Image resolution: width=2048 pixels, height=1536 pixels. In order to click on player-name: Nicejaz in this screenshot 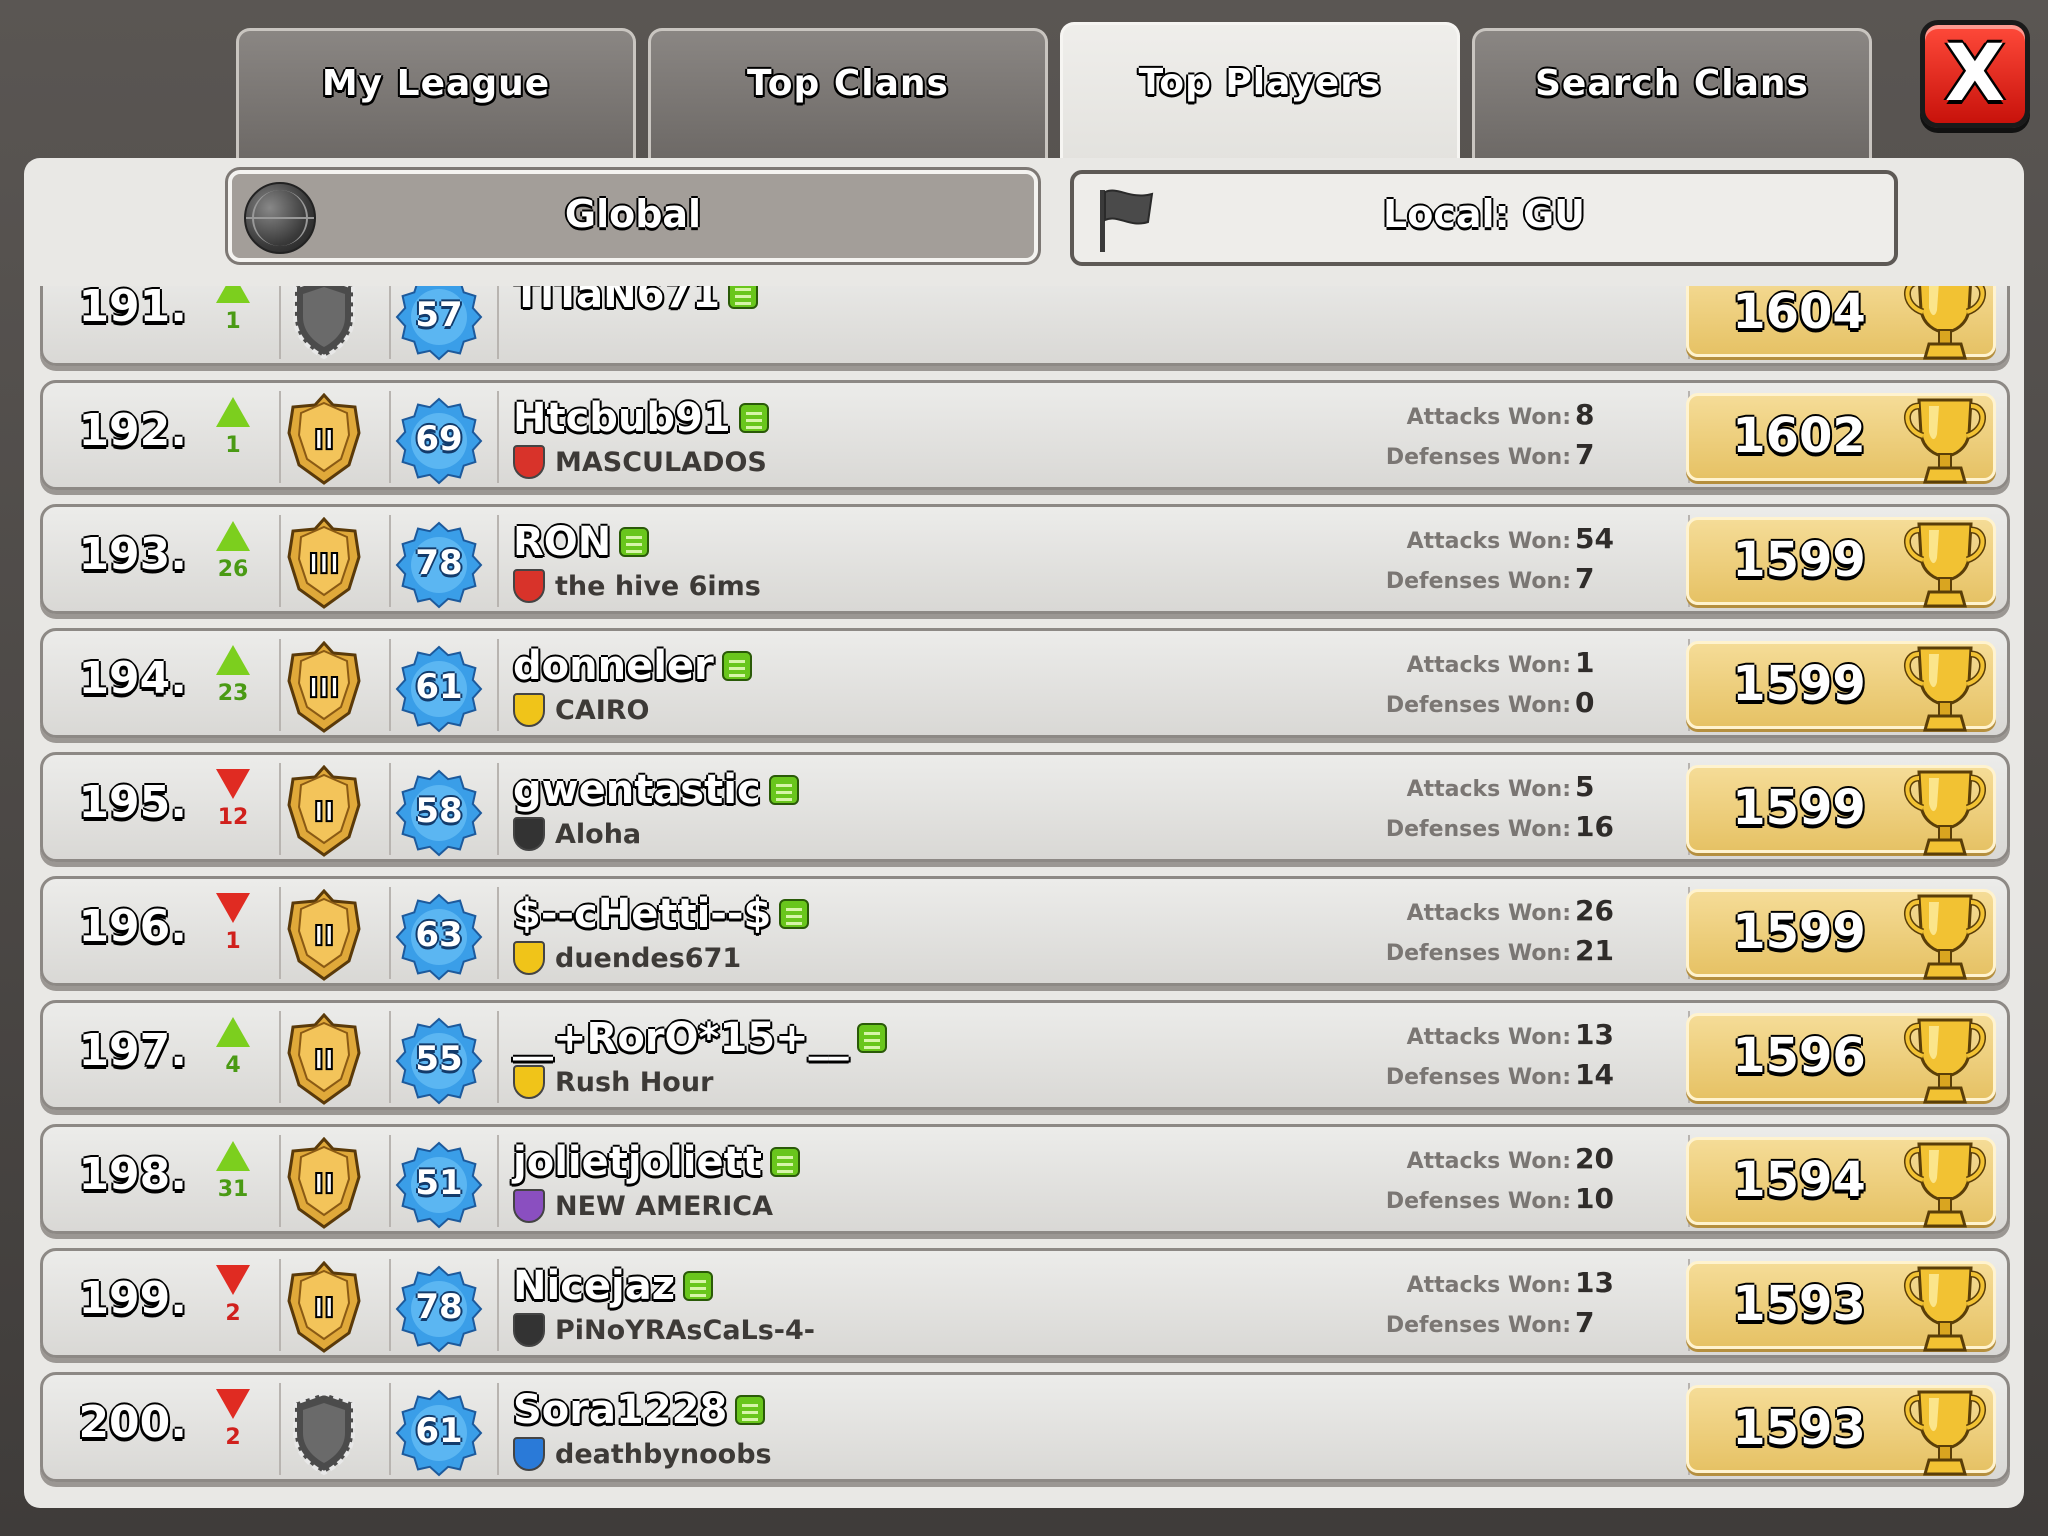, I will do `click(613, 1286)`.